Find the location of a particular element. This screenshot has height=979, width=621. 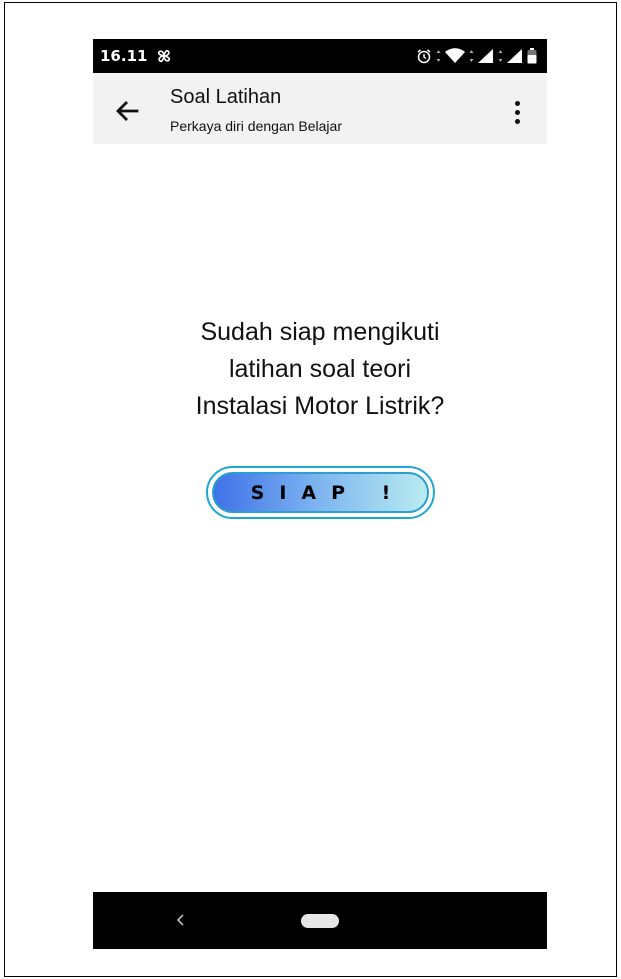

navigation-bar is located at coordinates (320, 920).